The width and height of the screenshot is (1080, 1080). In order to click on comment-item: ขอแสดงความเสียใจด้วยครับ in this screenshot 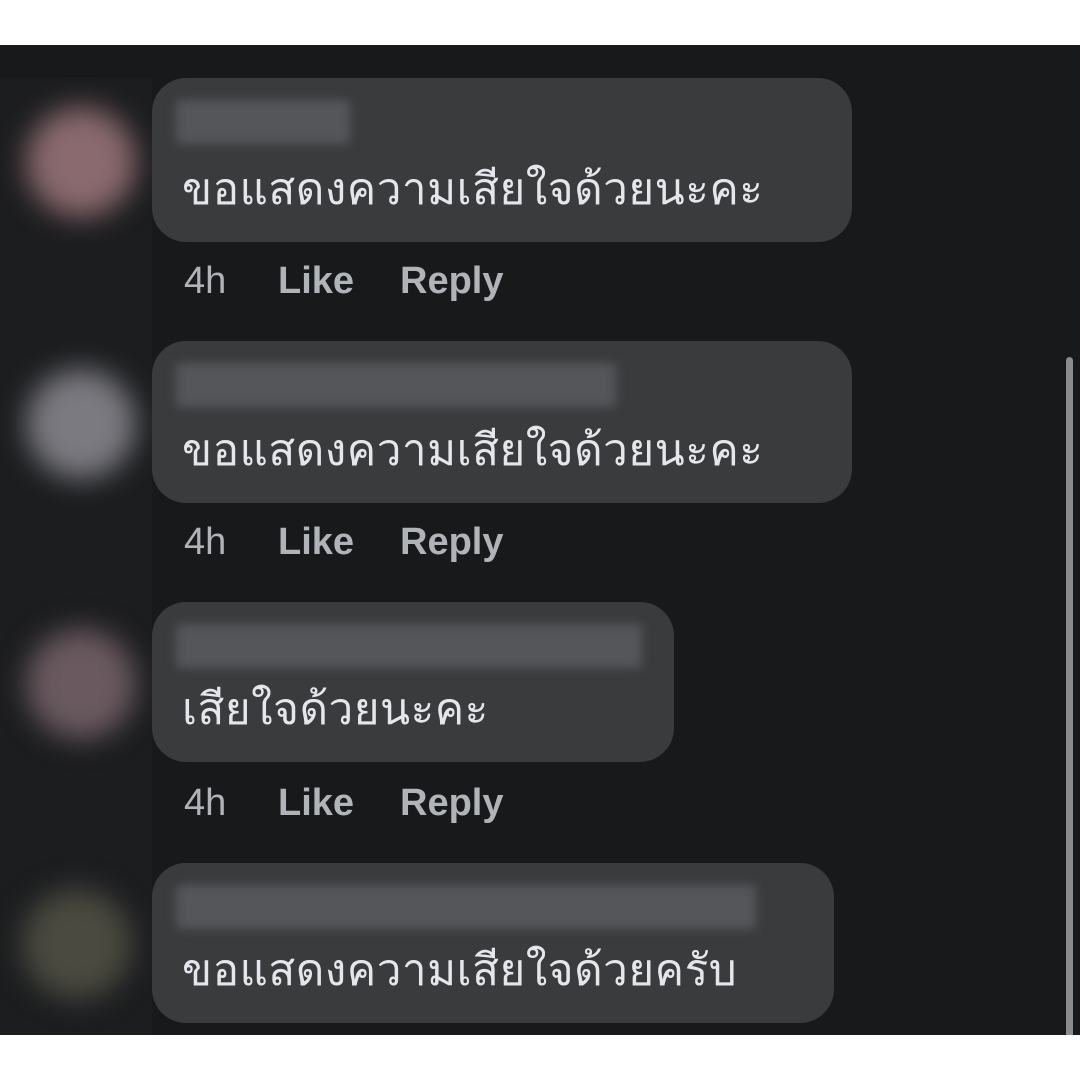, I will do `click(493, 943)`.